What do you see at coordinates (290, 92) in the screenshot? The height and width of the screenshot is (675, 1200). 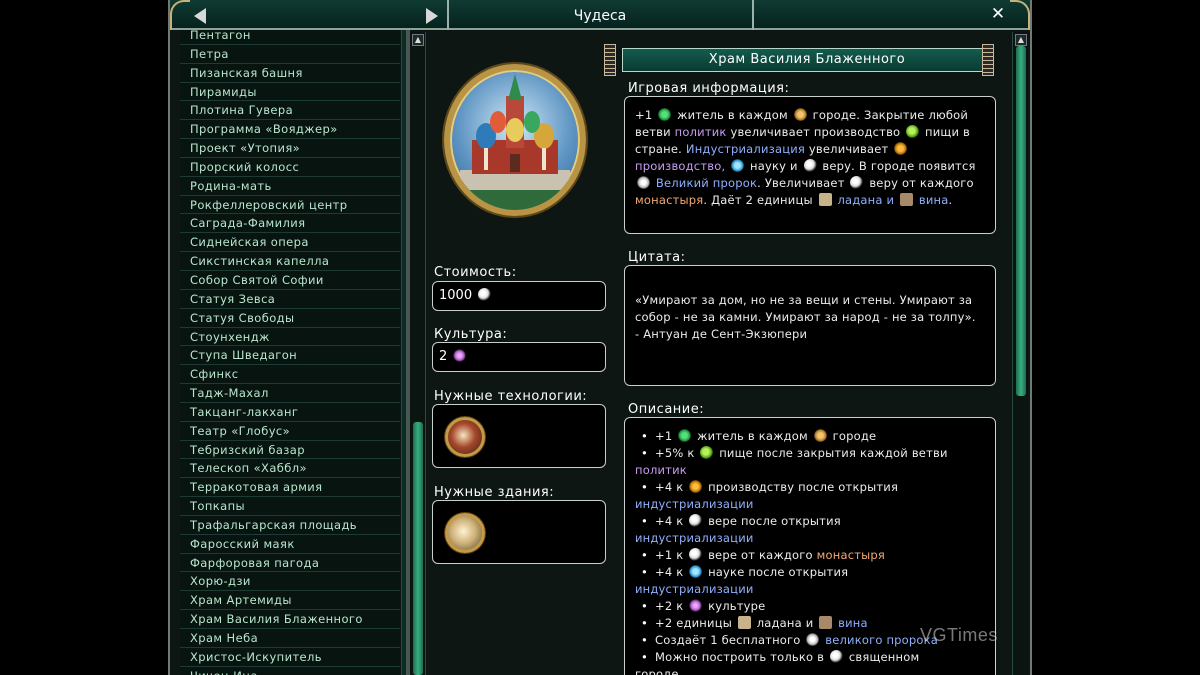 I see `wonder-list-item: Пирамиды` at bounding box center [290, 92].